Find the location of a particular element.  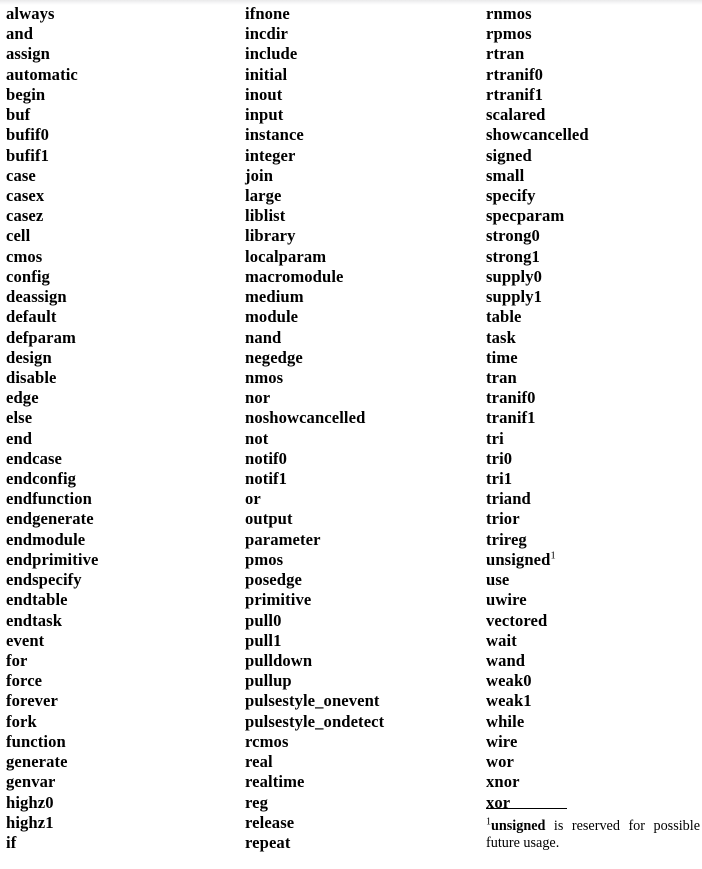

keyword-item: tranif1 is located at coordinates (511, 418).